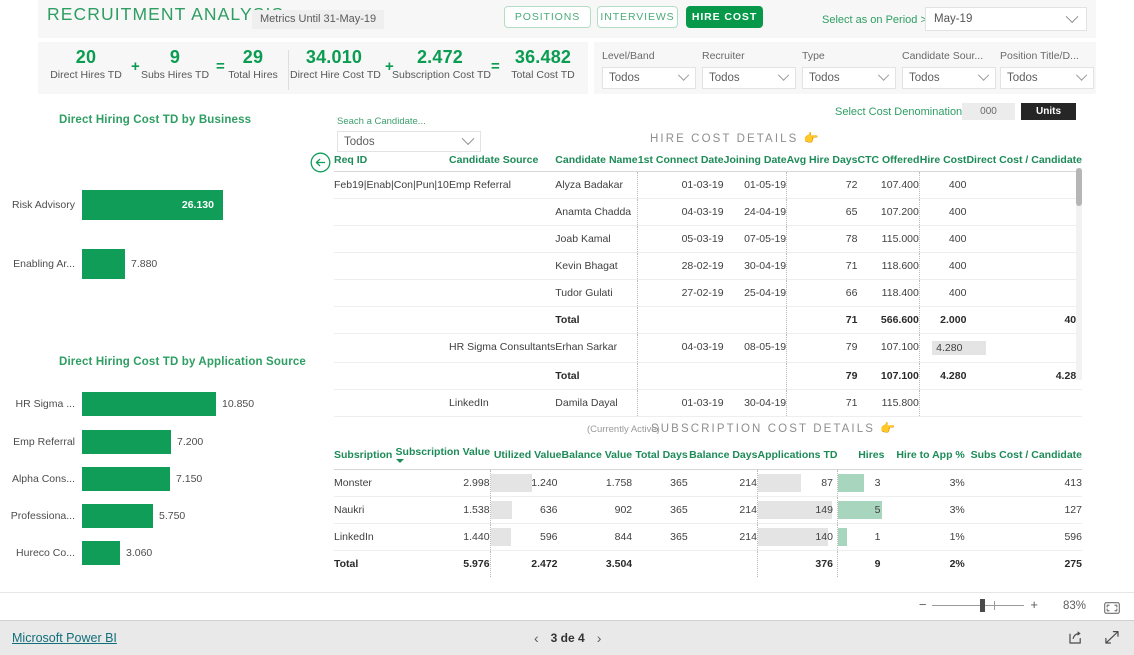  Describe the element at coordinates (86, 64) in the screenshot. I see `kpi-direct-hires: 20 Direct Hires TD` at that location.